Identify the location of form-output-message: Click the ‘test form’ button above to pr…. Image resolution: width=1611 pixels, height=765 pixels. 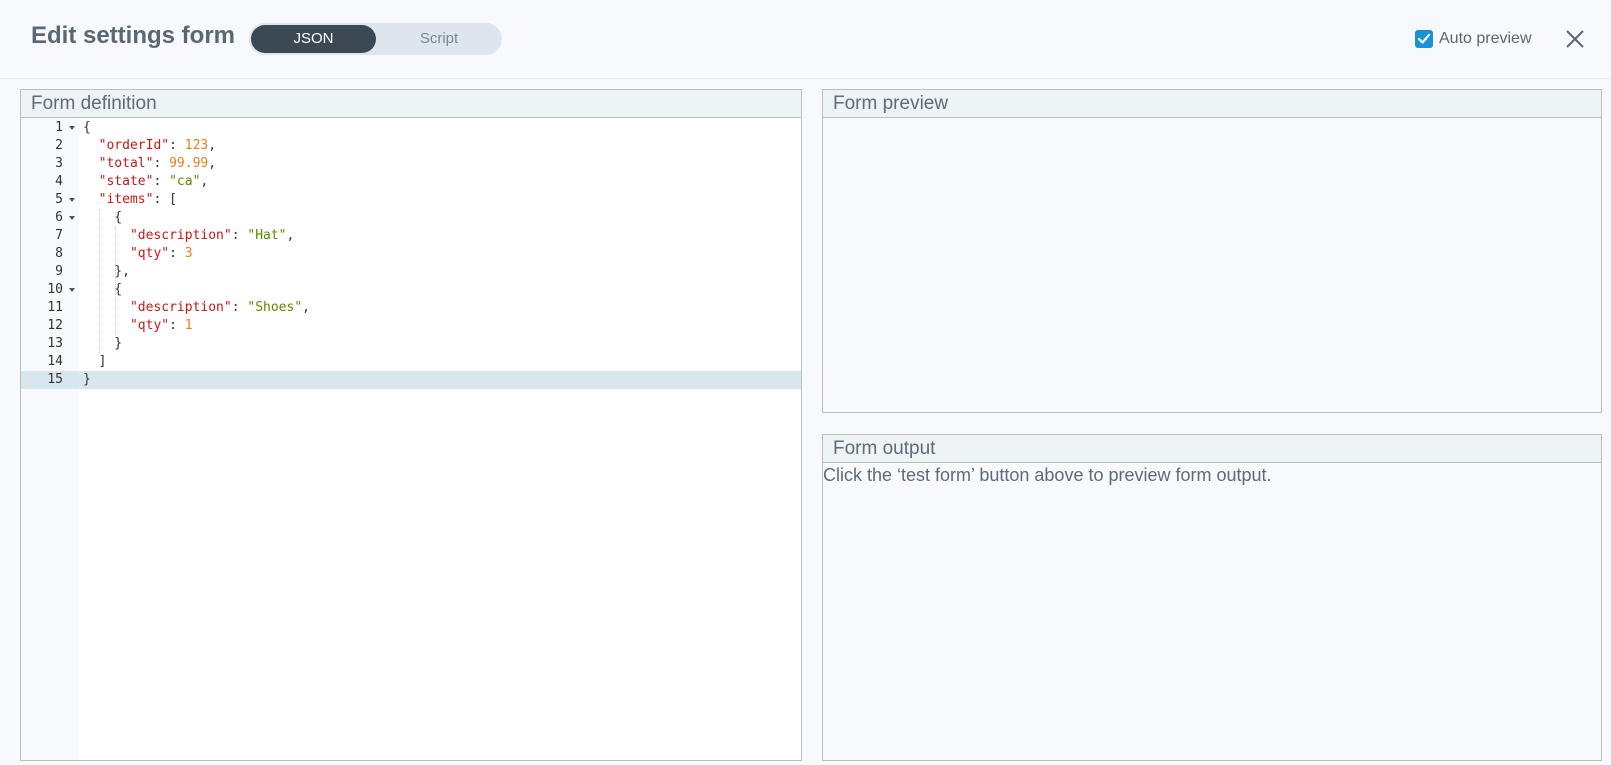
(1047, 475).